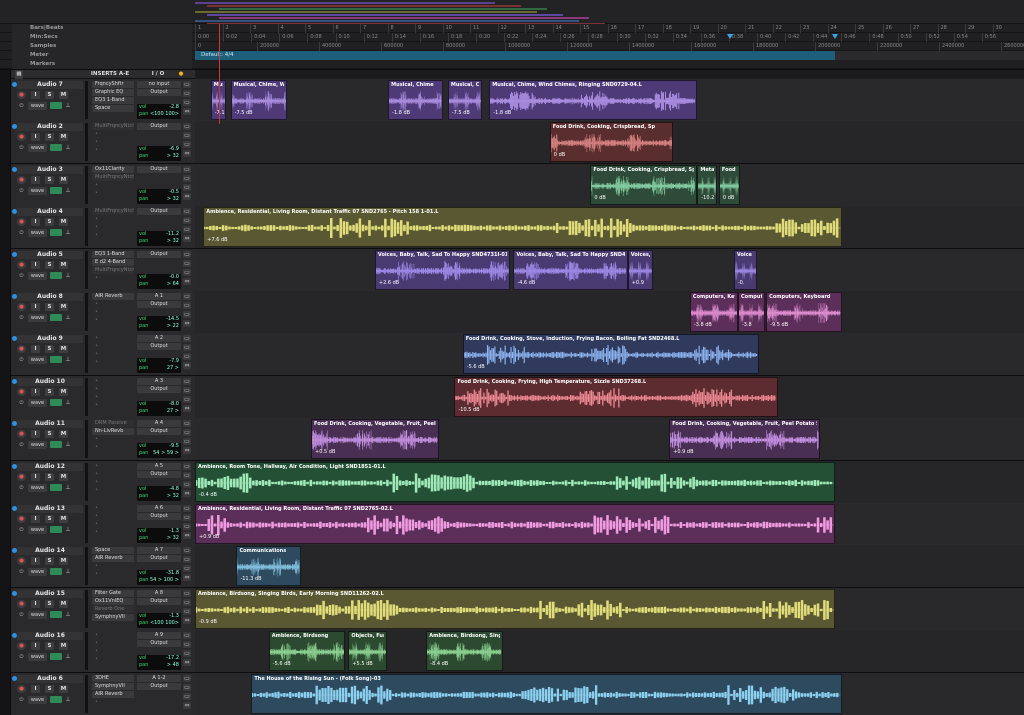 This screenshot has height=715, width=1024. What do you see at coordinates (159, 665) in the screenshot?
I see `pan-readout: pan > 48` at bounding box center [159, 665].